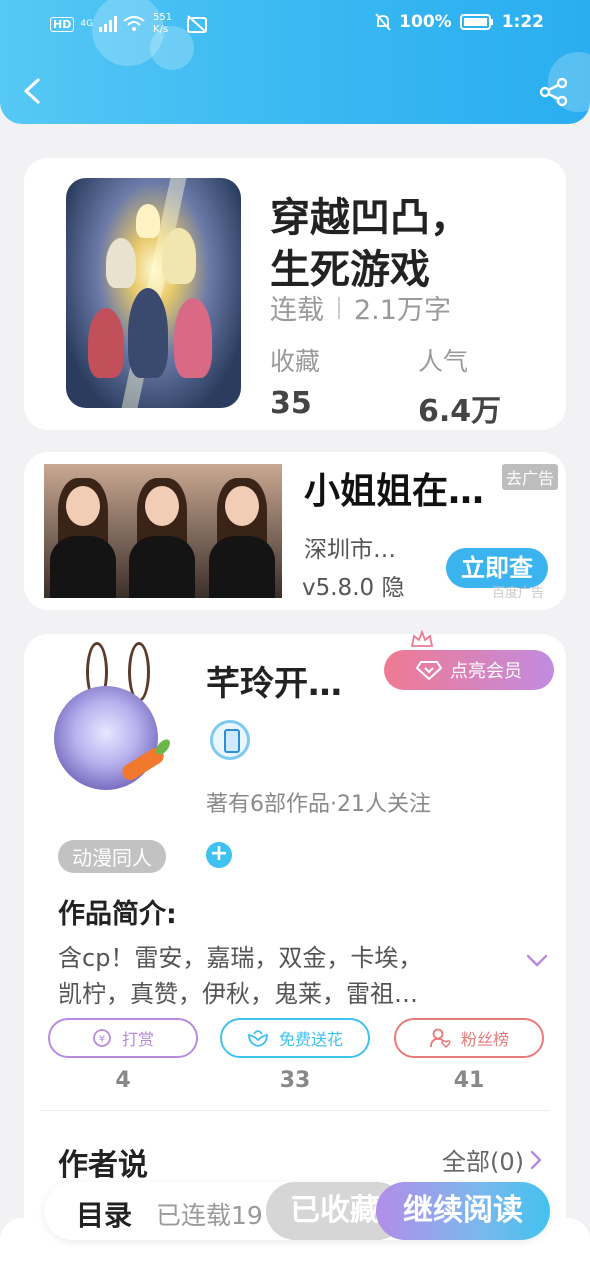 The image size is (590, 1280). Describe the element at coordinates (469, 1038) in the screenshot. I see `fan-ranking-button: 粉丝榜` at that location.